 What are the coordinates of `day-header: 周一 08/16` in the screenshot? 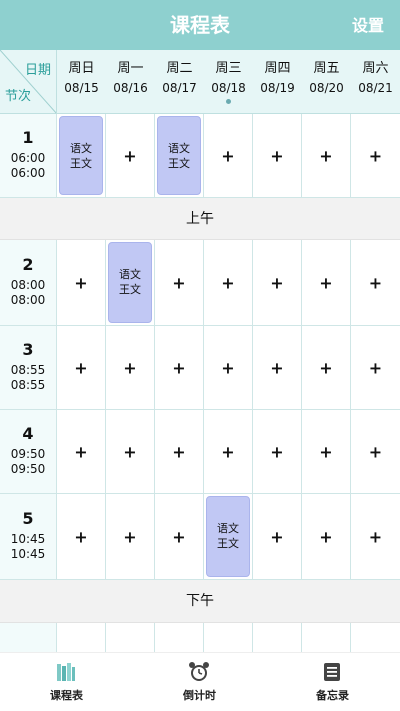 It's located at (130, 82).